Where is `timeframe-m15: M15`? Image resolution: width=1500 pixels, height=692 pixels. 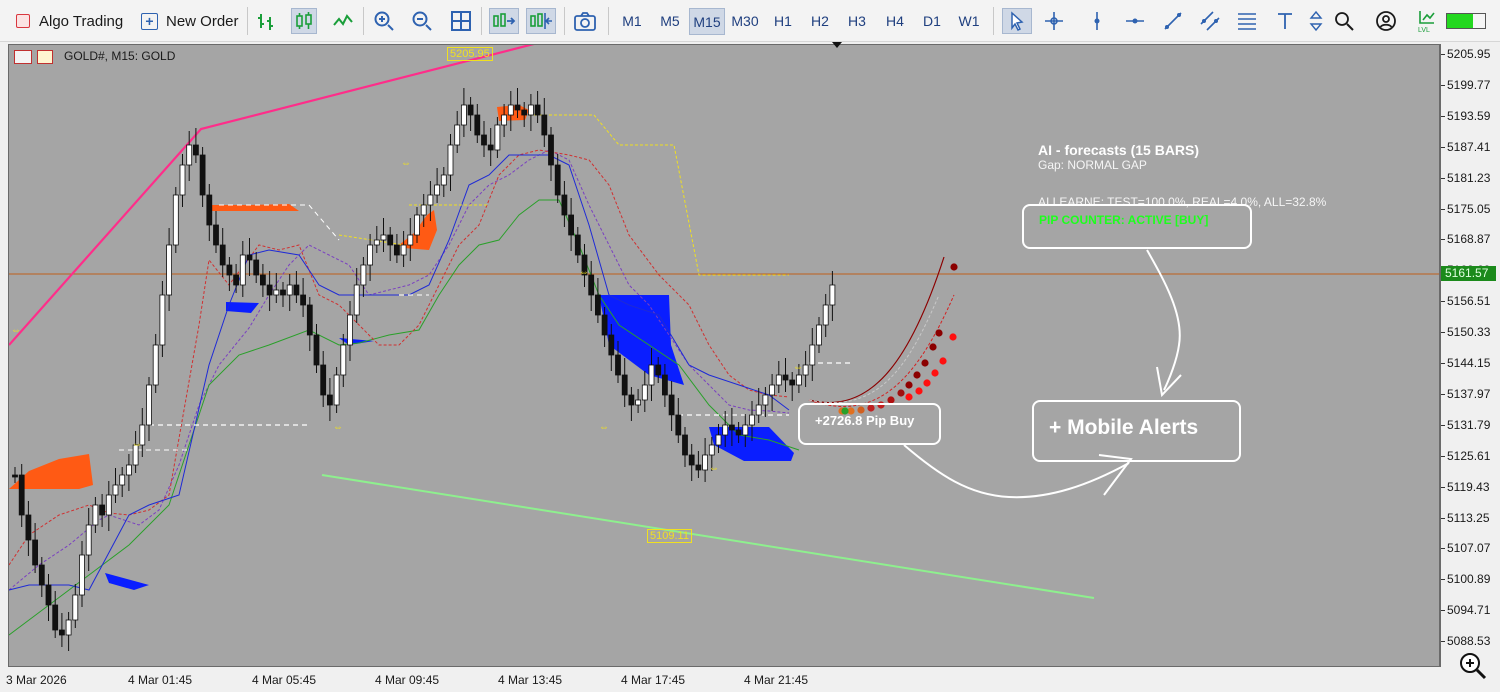
timeframe-m15: M15 is located at coordinates (707, 21).